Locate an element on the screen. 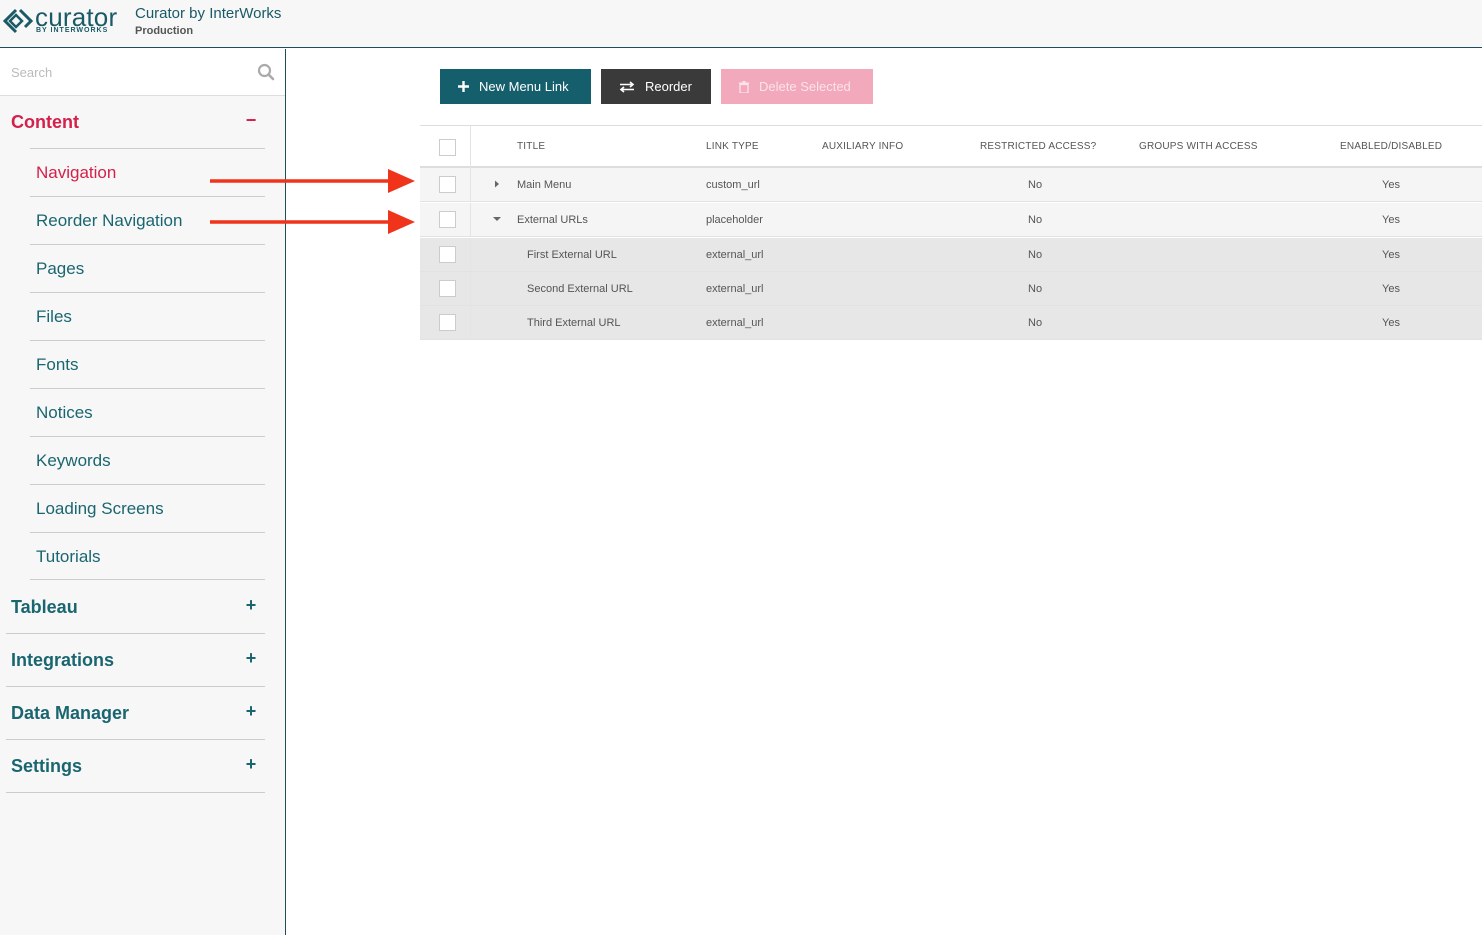 The height and width of the screenshot is (935, 1482). sidebar-item-label: Files is located at coordinates (54, 316).